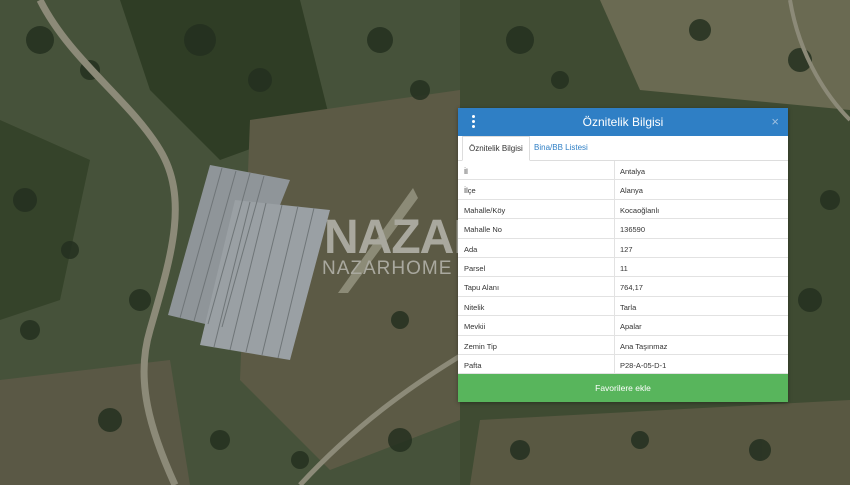  Describe the element at coordinates (631, 191) in the screenshot. I see `row-value: Alanya` at that location.